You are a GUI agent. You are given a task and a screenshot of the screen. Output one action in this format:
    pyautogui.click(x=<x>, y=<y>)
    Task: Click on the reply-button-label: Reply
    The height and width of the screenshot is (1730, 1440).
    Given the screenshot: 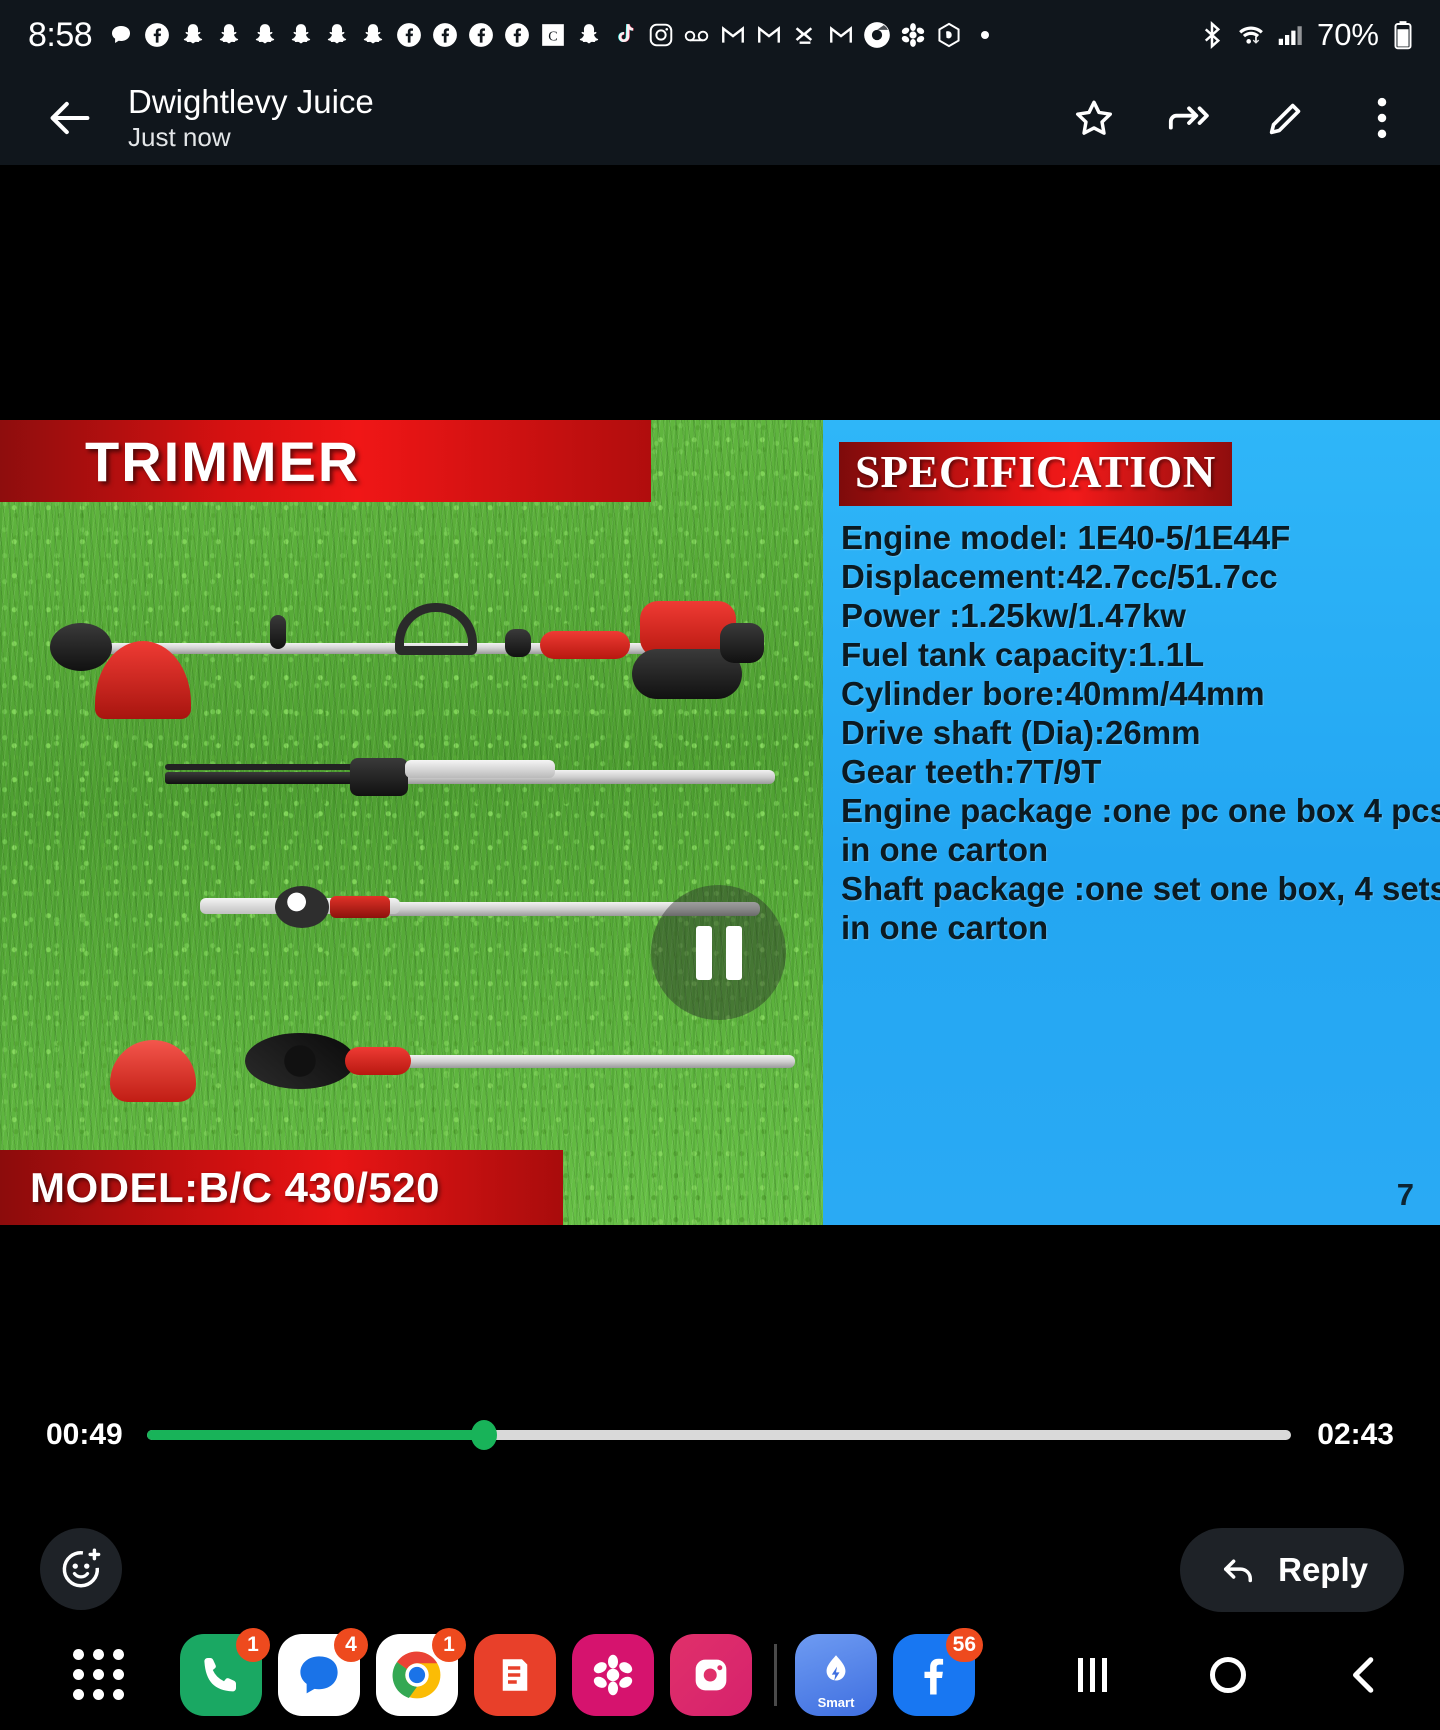 What is the action you would take?
    pyautogui.click(x=1323, y=1569)
    